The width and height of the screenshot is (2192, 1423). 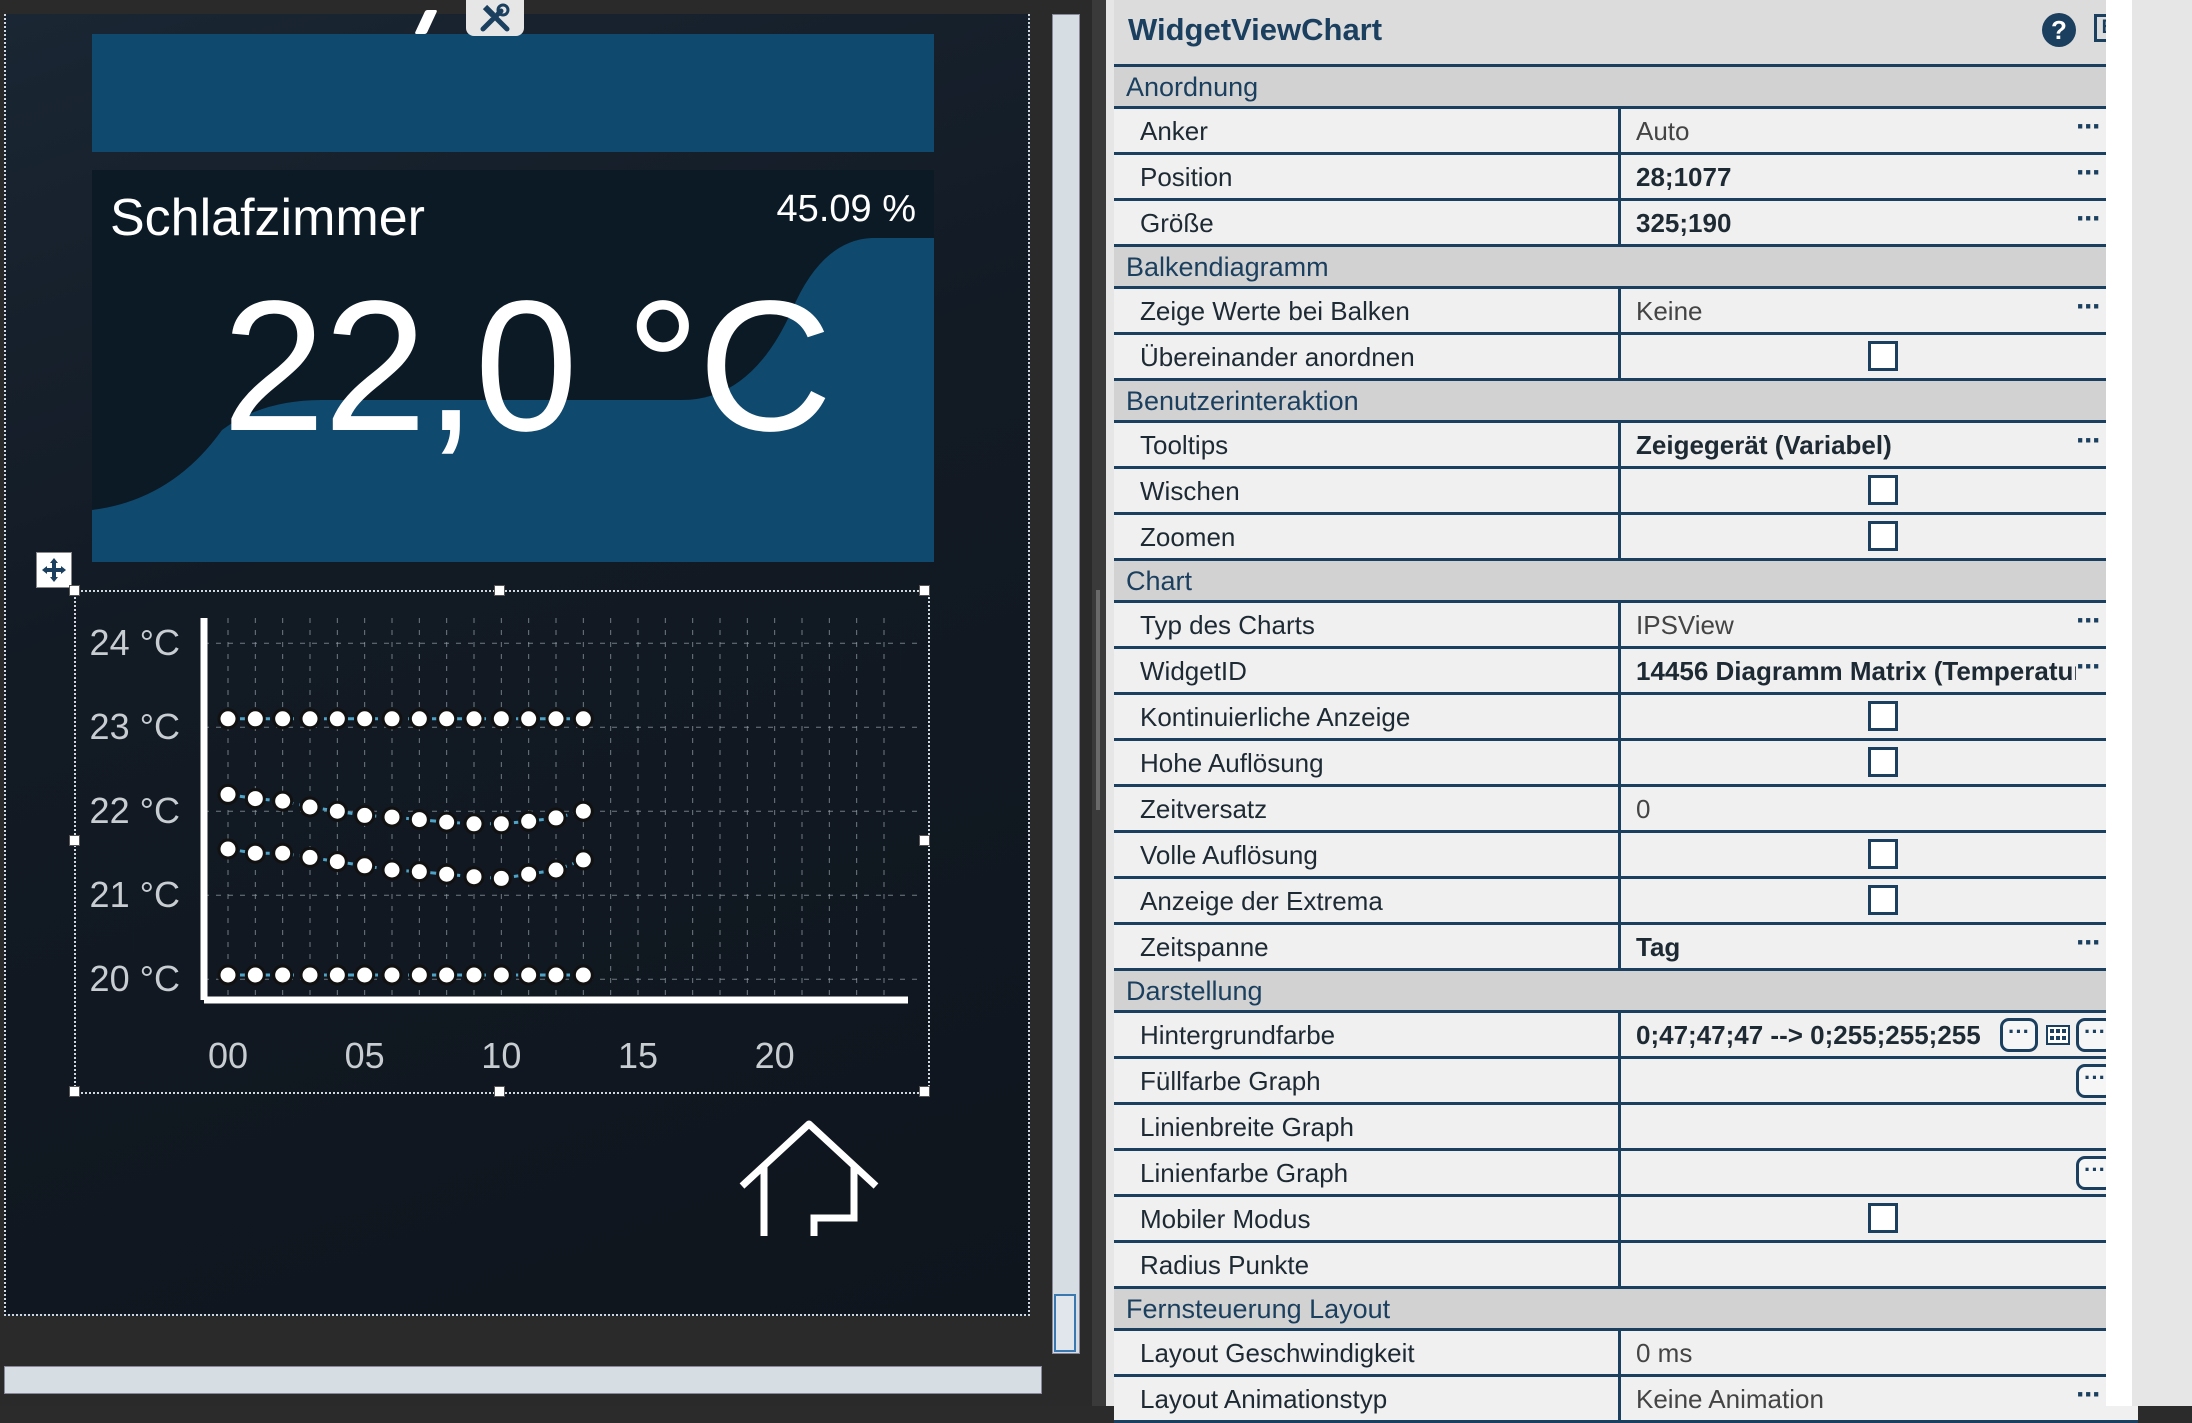 I want to click on home-icon, so click(x=809, y=1181).